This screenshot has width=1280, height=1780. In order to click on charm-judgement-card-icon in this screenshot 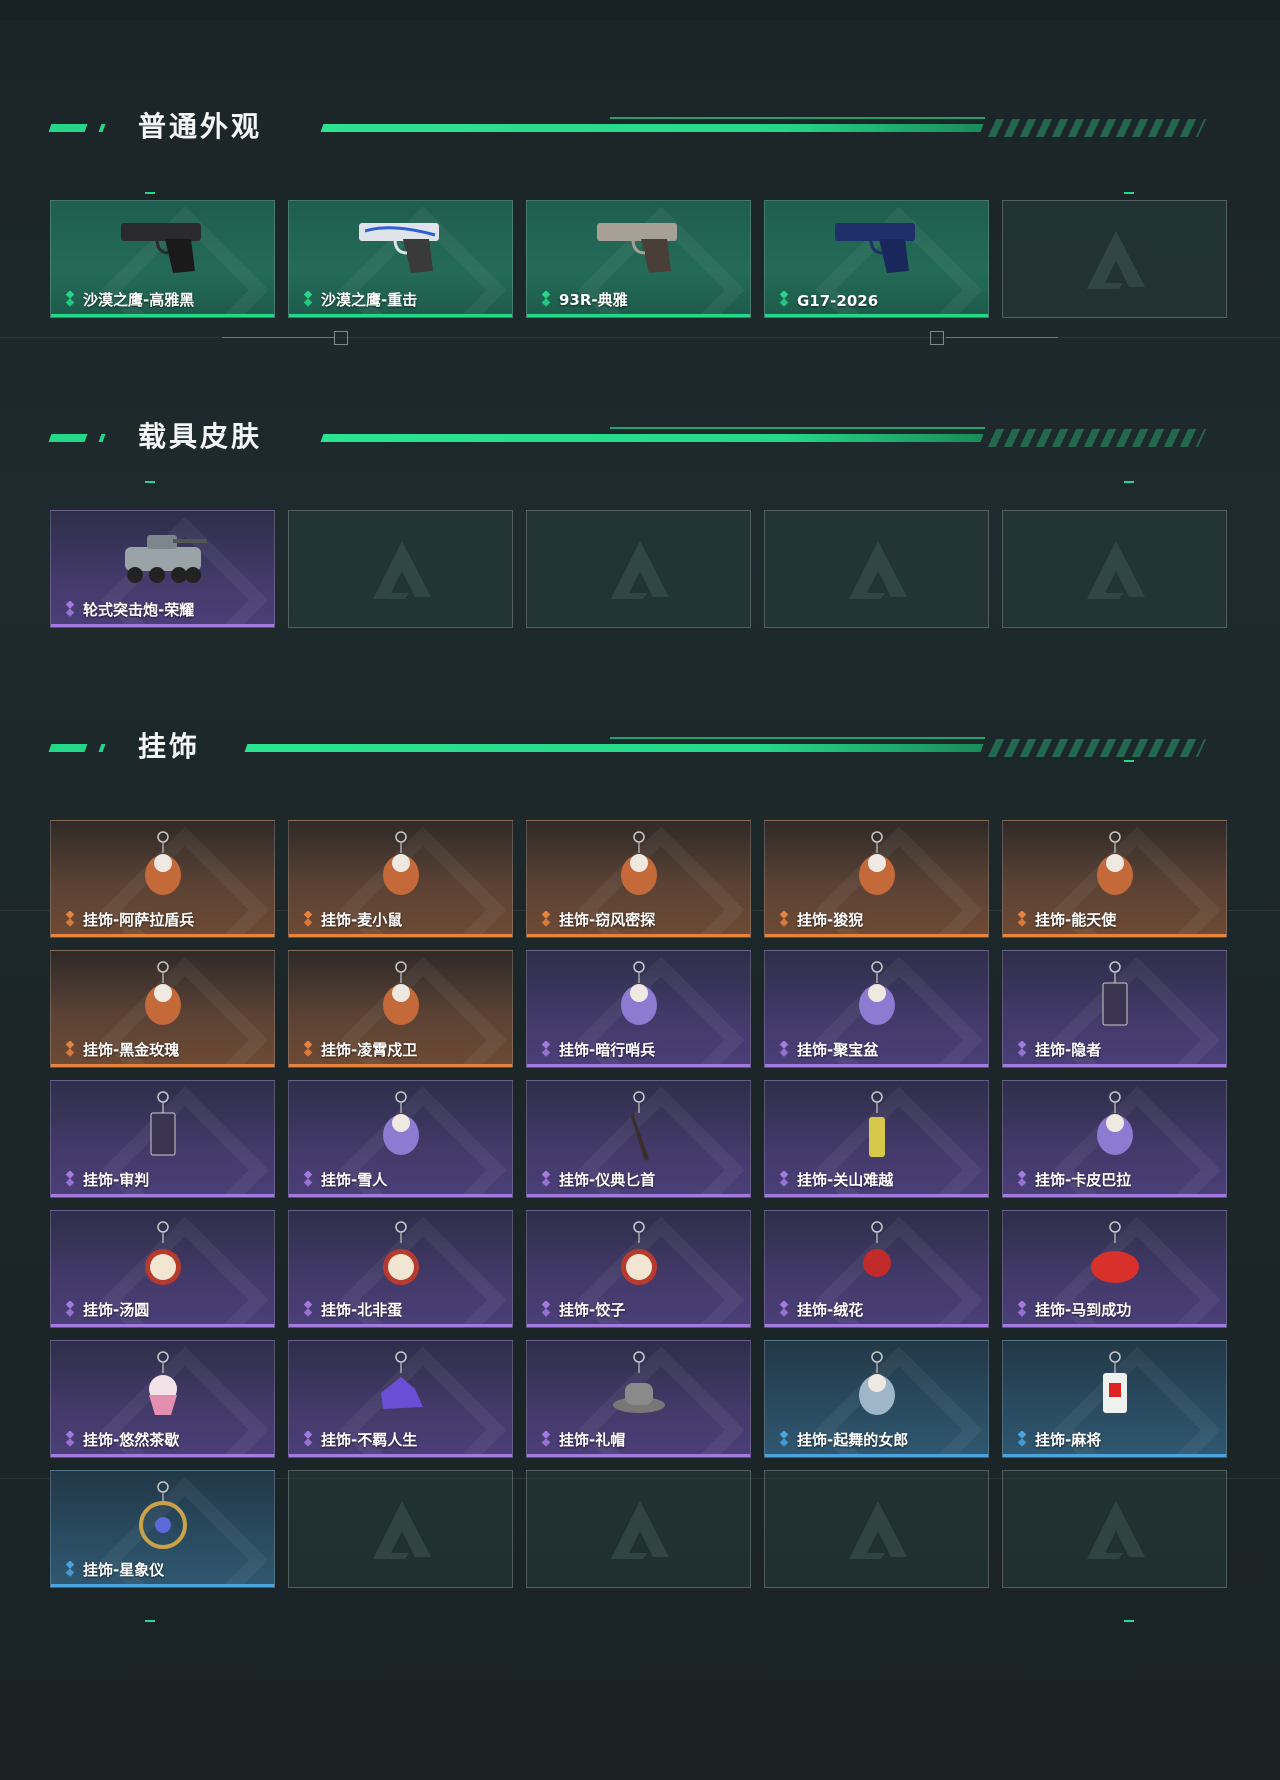, I will do `click(163, 1129)`.